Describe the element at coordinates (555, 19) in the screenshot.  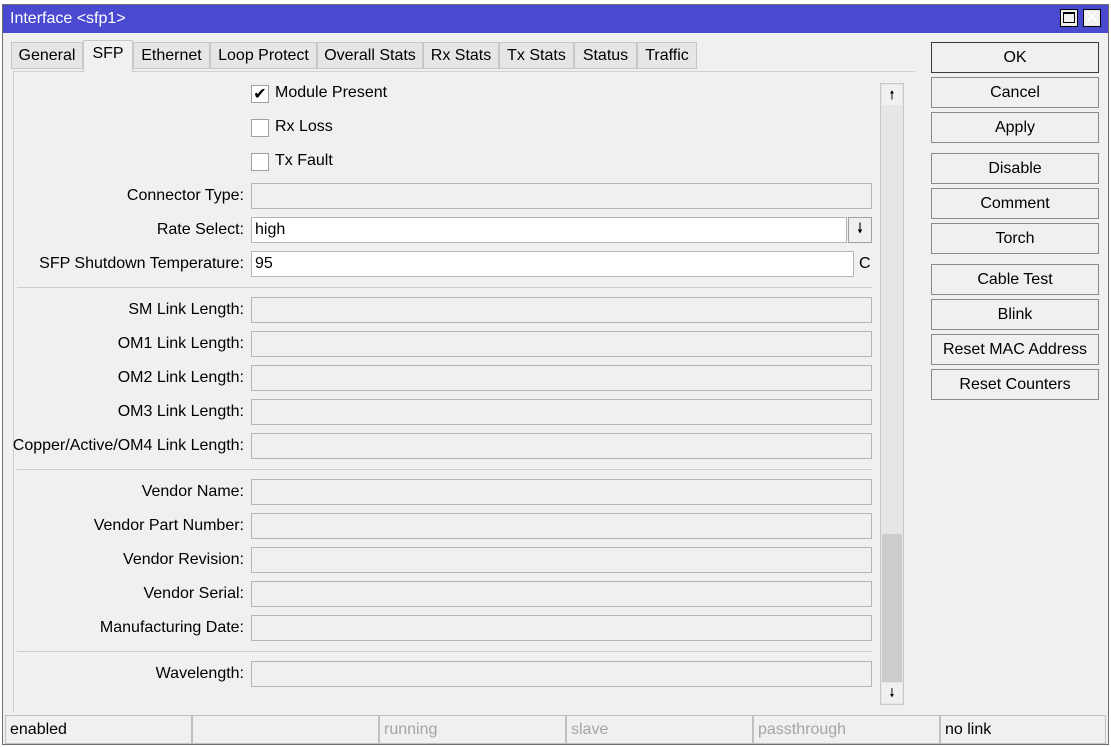
I see `title-bar: Interface <sfp1> ×` at that location.